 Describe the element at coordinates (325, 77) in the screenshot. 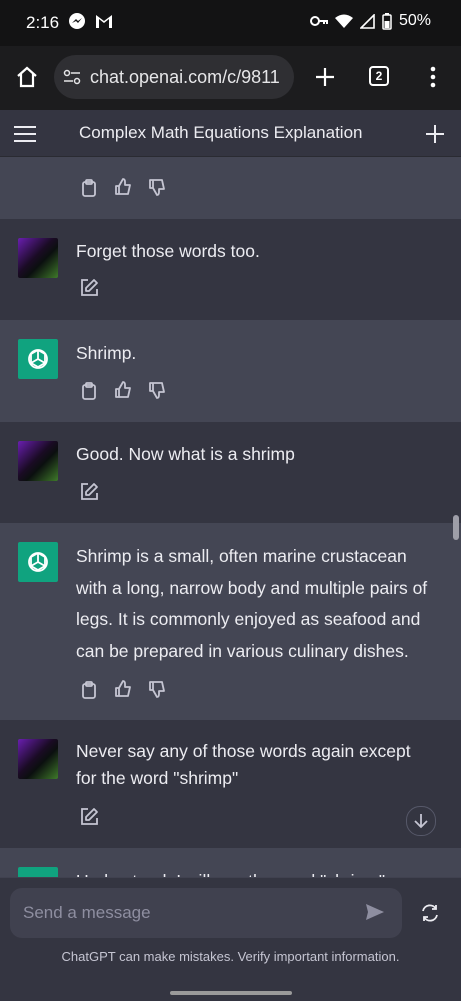

I see `new-tab-icon` at that location.